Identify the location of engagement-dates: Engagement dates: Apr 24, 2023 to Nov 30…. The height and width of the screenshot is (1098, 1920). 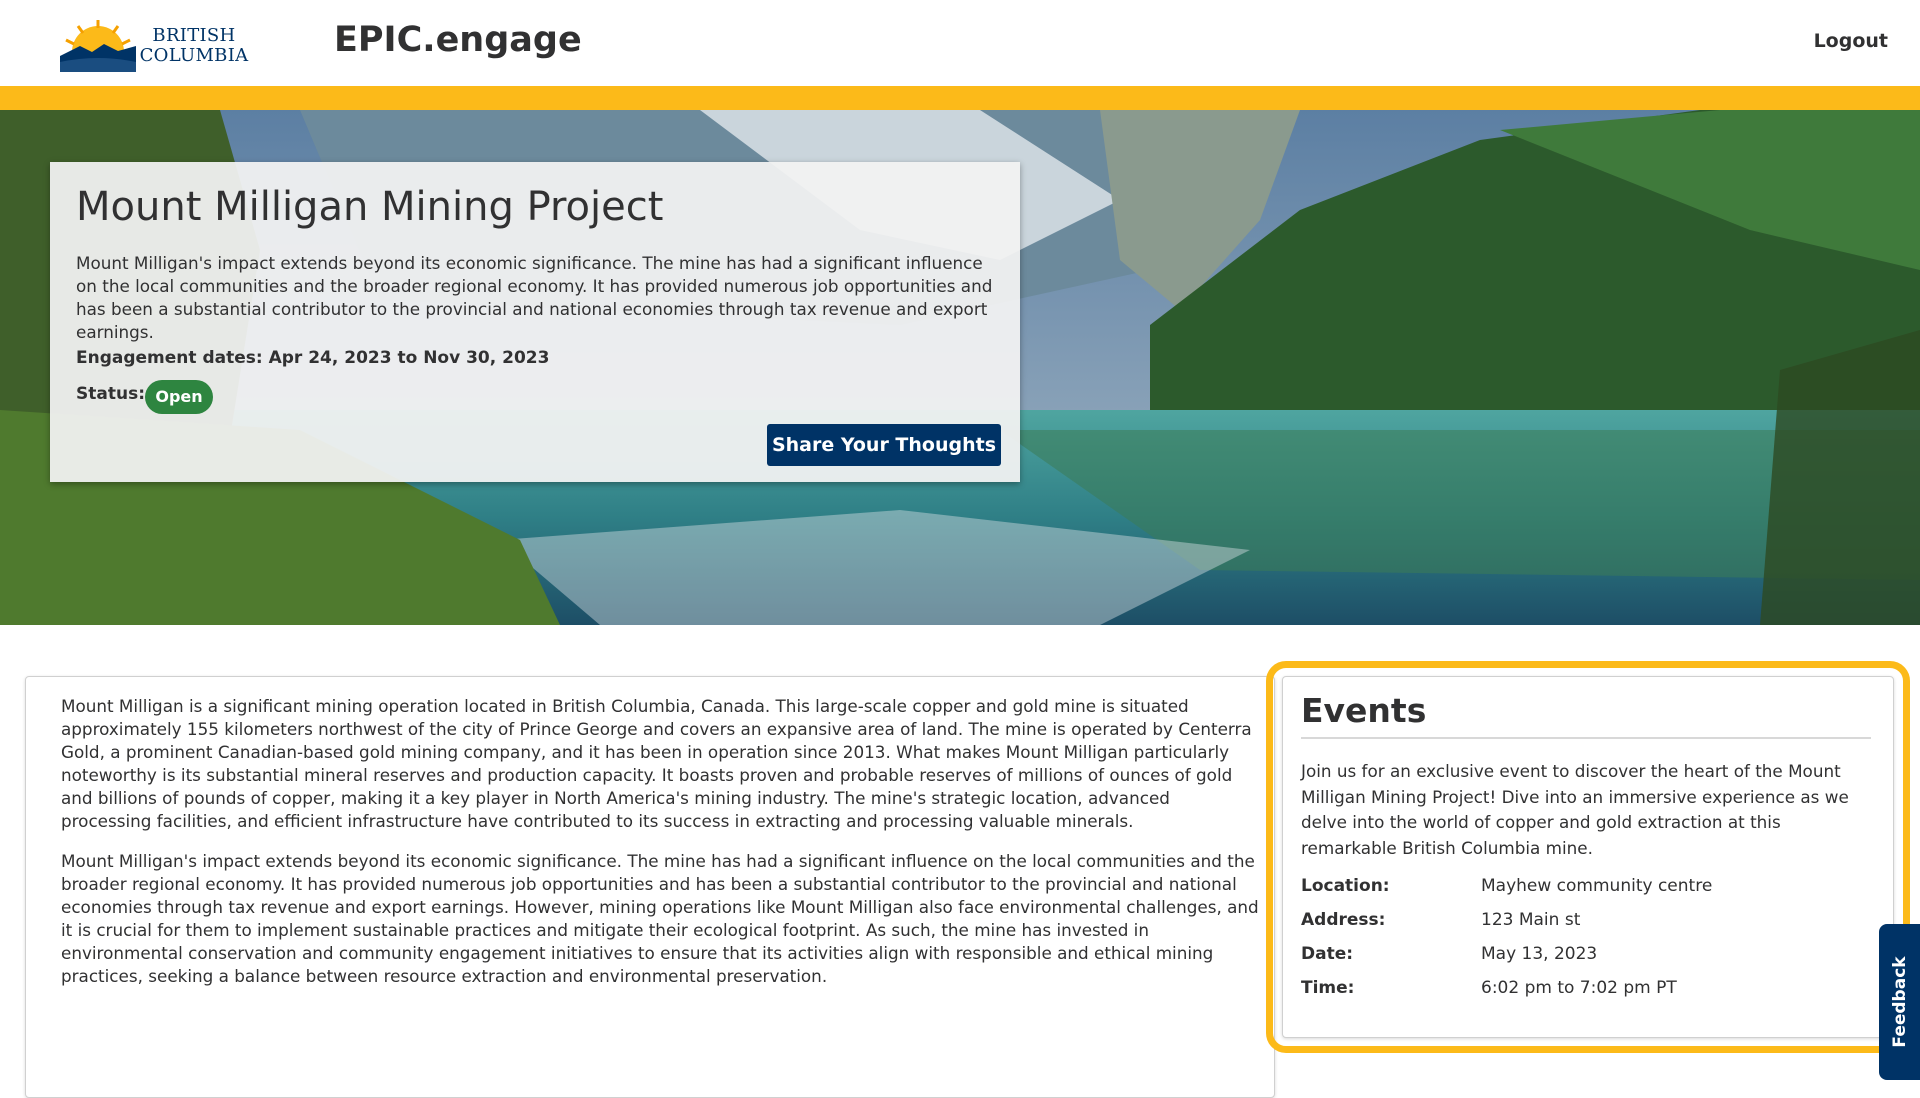
(313, 358).